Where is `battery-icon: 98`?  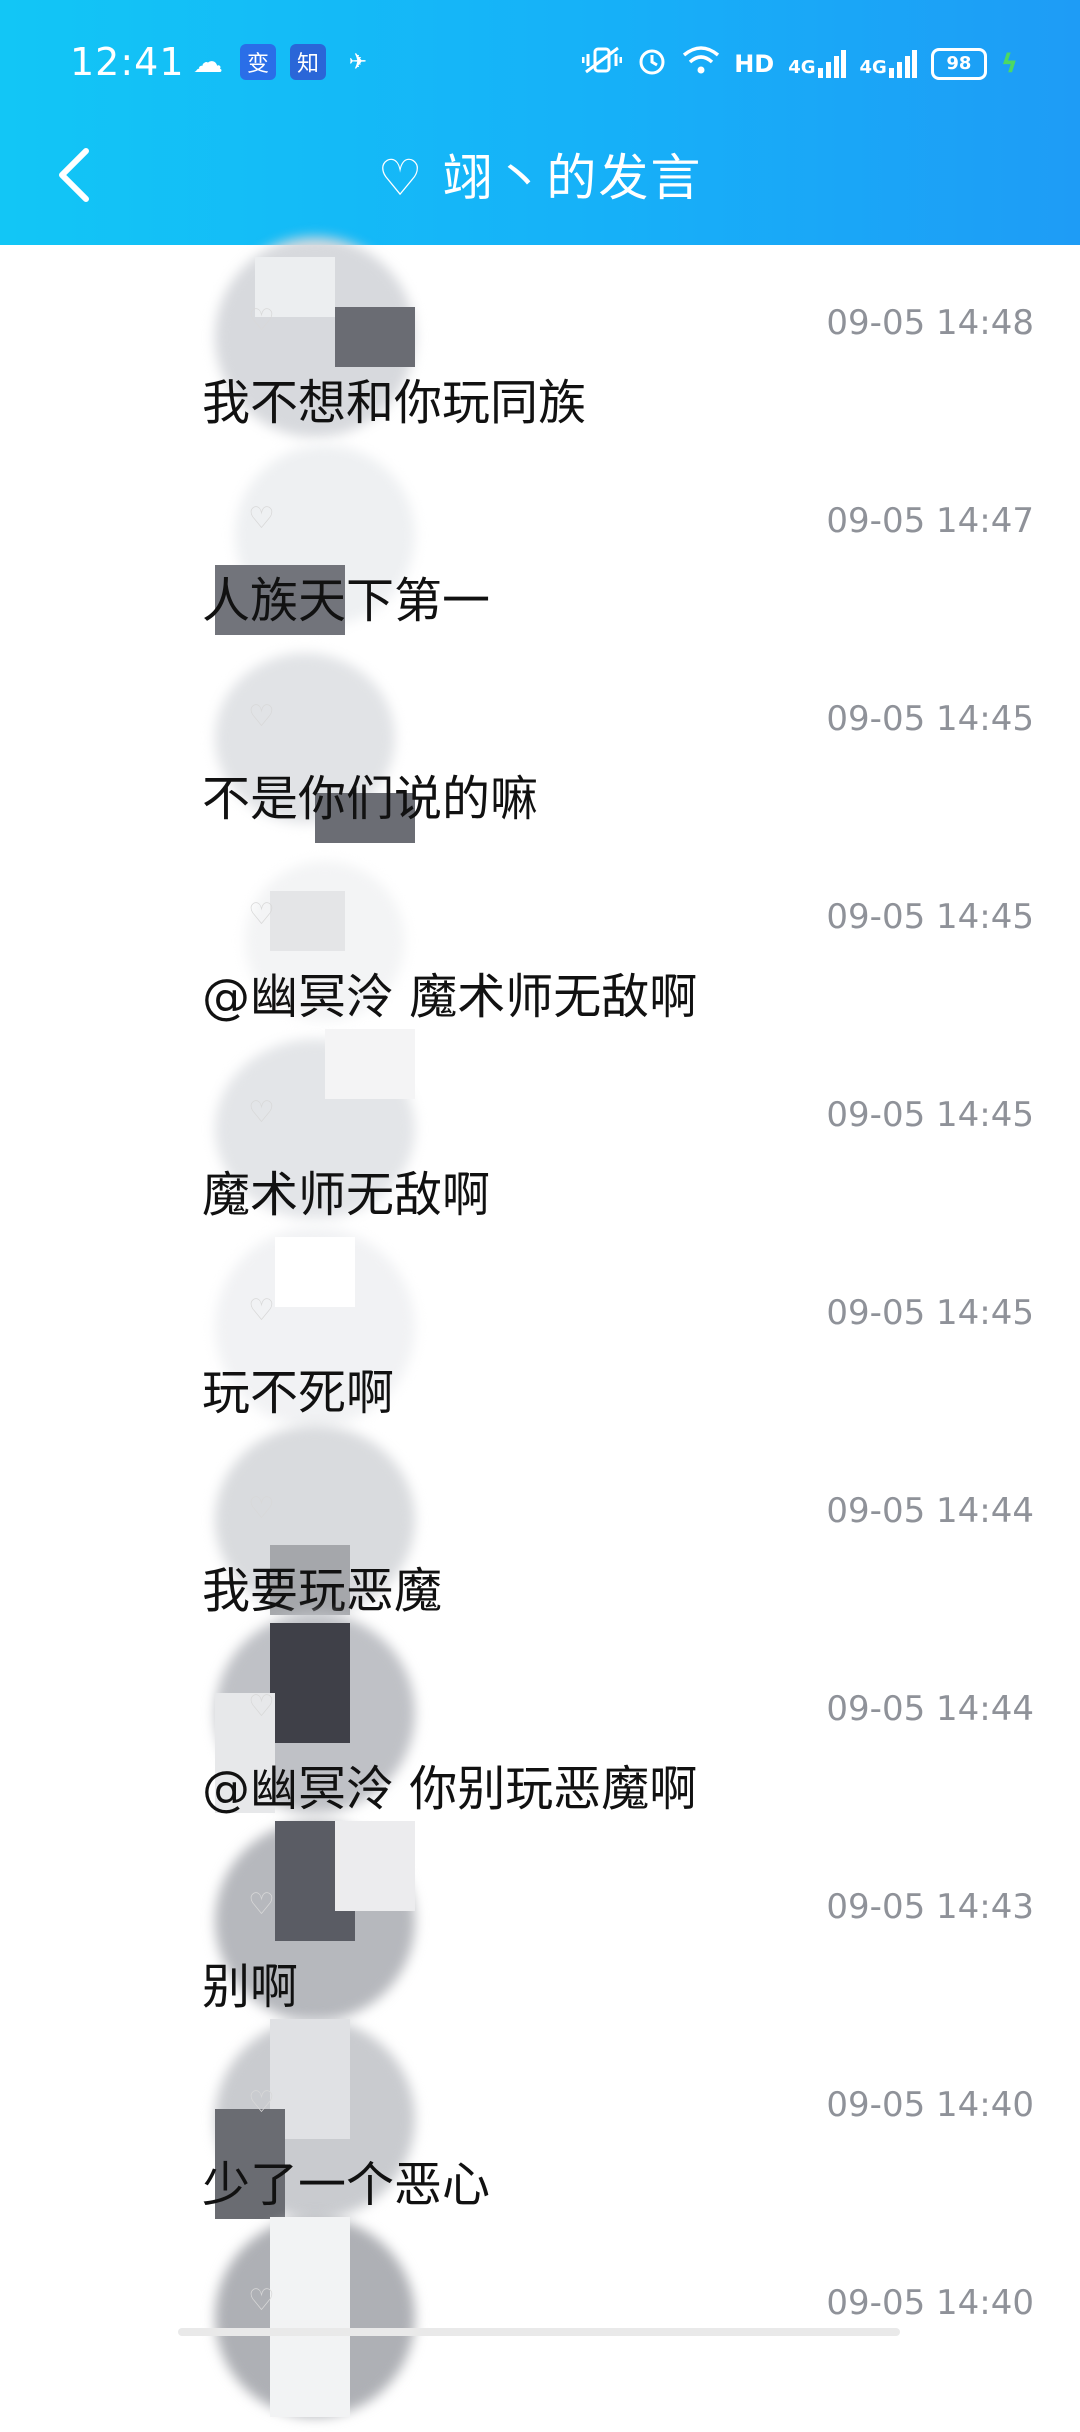 battery-icon: 98 is located at coordinates (958, 63).